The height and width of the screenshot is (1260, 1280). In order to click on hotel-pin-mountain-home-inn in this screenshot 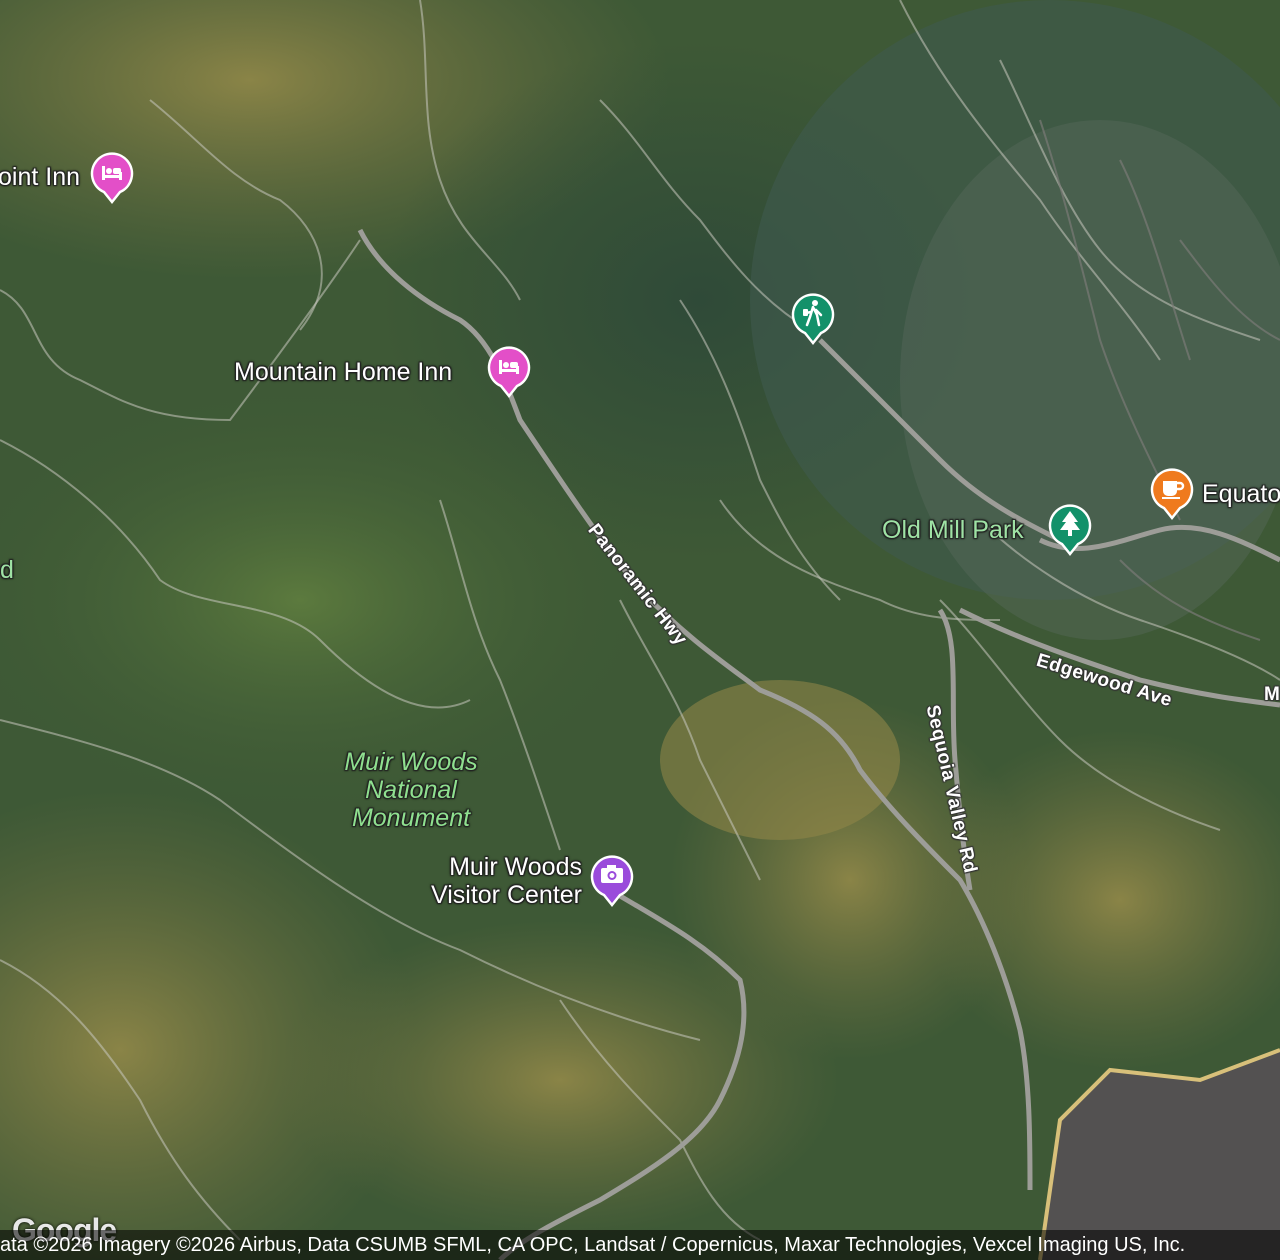, I will do `click(509, 371)`.